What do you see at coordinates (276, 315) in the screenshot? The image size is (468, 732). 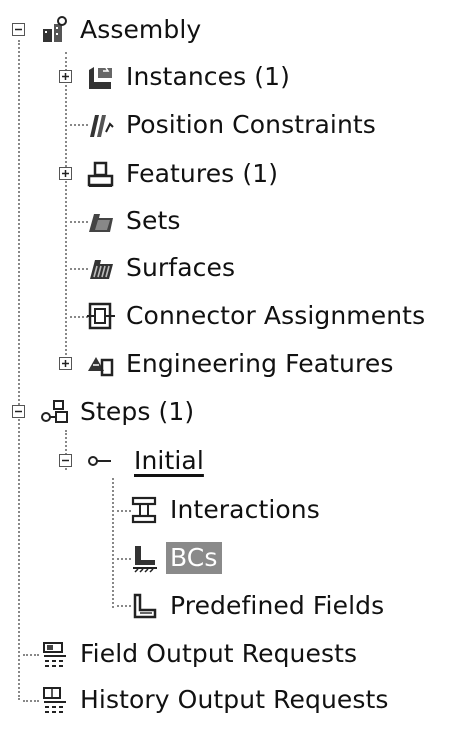 I see `tree-item-label: Connector Assignments` at bounding box center [276, 315].